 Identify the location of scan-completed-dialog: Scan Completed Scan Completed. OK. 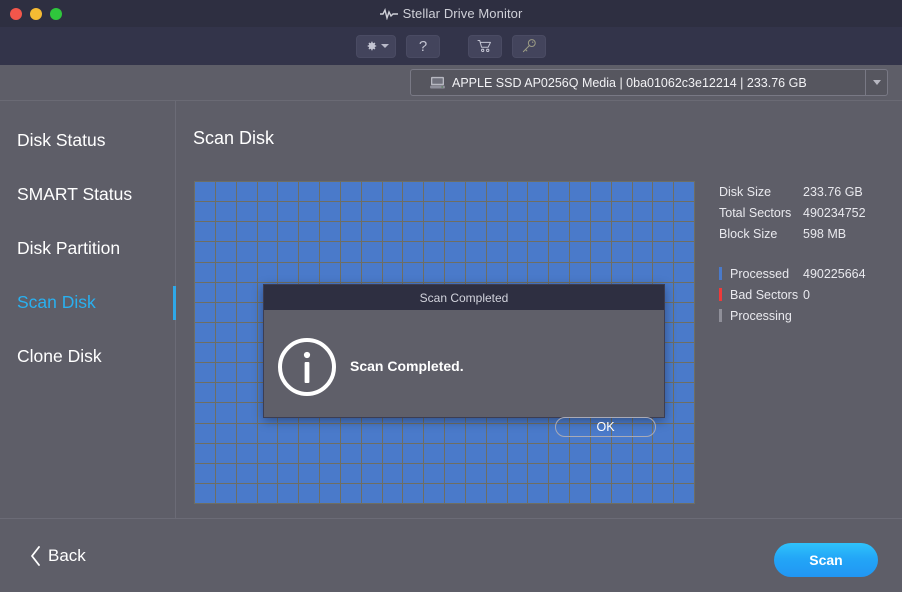
(464, 360).